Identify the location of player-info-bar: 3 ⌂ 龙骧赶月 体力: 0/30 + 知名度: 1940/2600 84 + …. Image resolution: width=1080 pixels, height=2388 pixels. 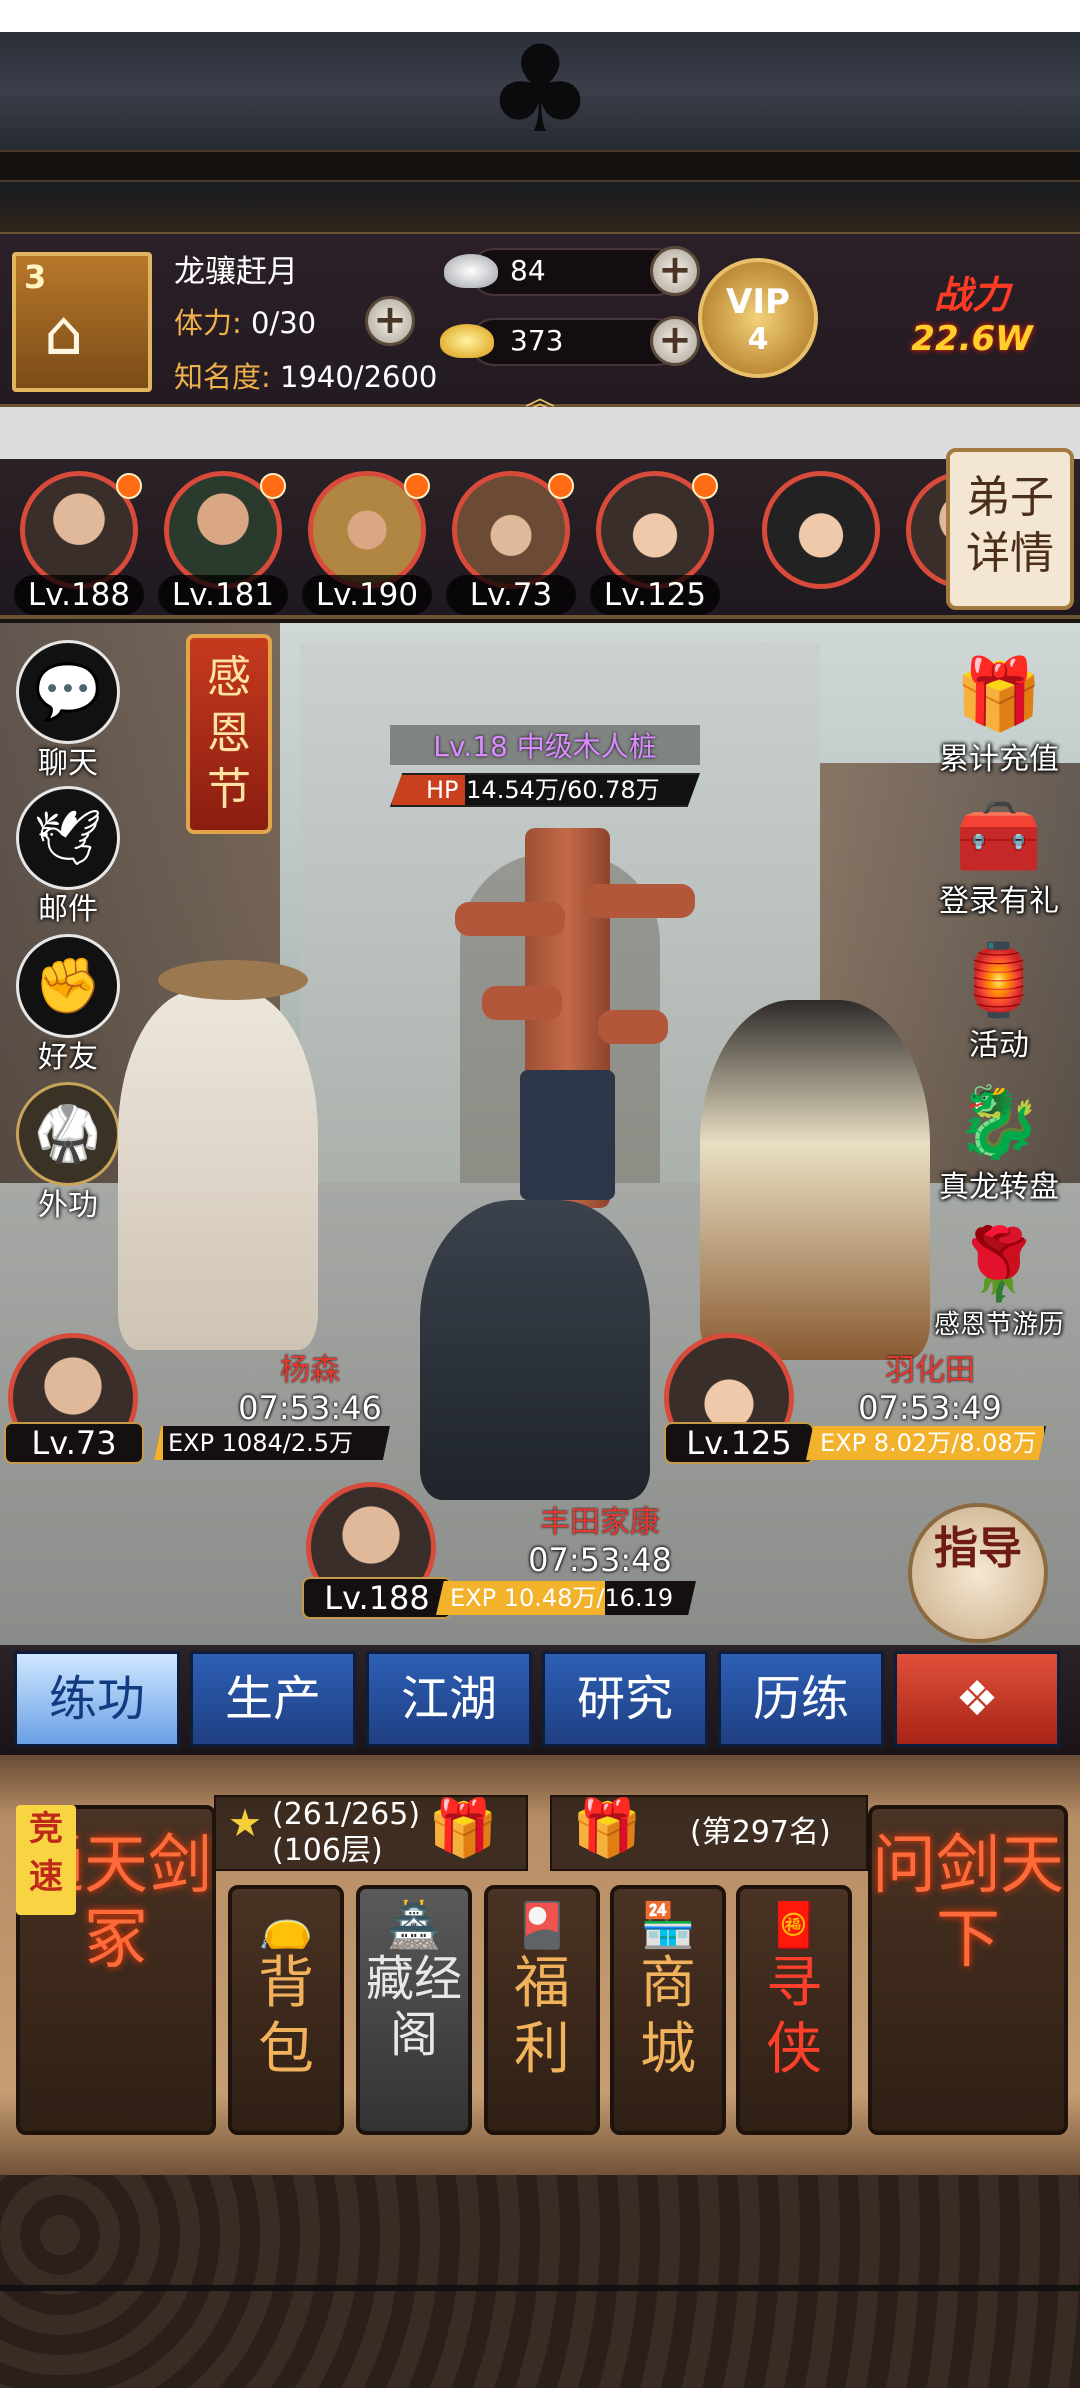
(540, 324).